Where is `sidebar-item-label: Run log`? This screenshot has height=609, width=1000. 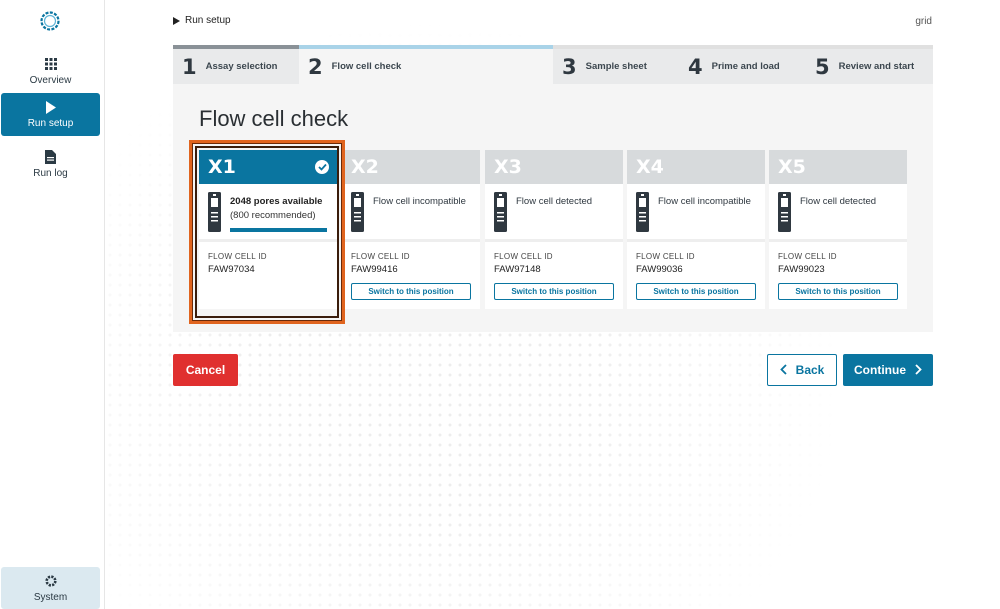 sidebar-item-label: Run log is located at coordinates (50, 173).